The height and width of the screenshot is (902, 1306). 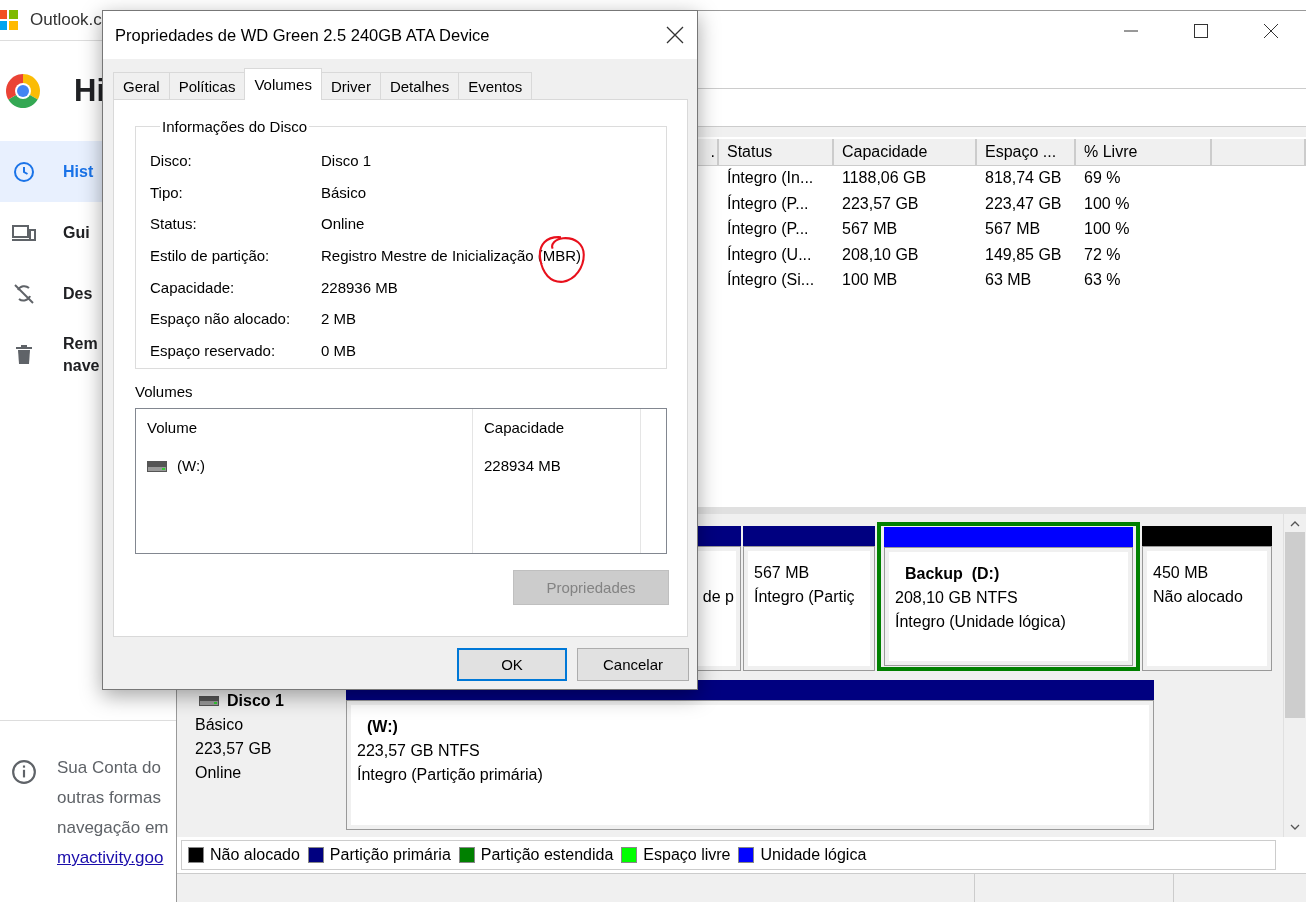 What do you see at coordinates (344, 192) in the screenshot?
I see `field-value: Básico` at bounding box center [344, 192].